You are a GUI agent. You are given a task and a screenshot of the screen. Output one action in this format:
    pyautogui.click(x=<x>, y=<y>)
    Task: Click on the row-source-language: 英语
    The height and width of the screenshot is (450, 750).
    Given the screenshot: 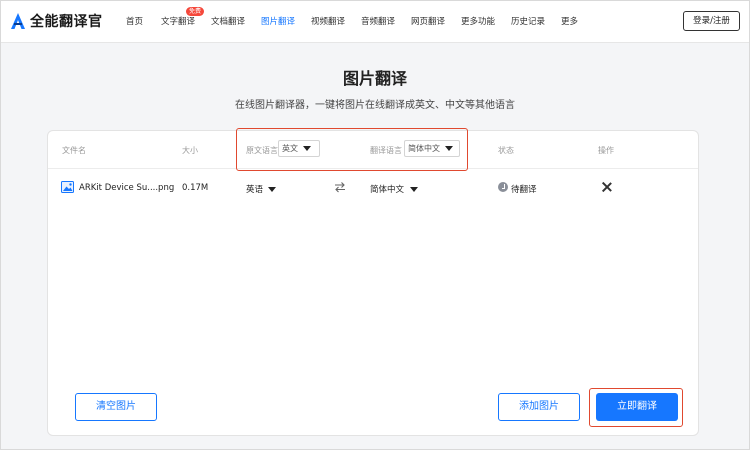 What is the action you would take?
    pyautogui.click(x=254, y=189)
    